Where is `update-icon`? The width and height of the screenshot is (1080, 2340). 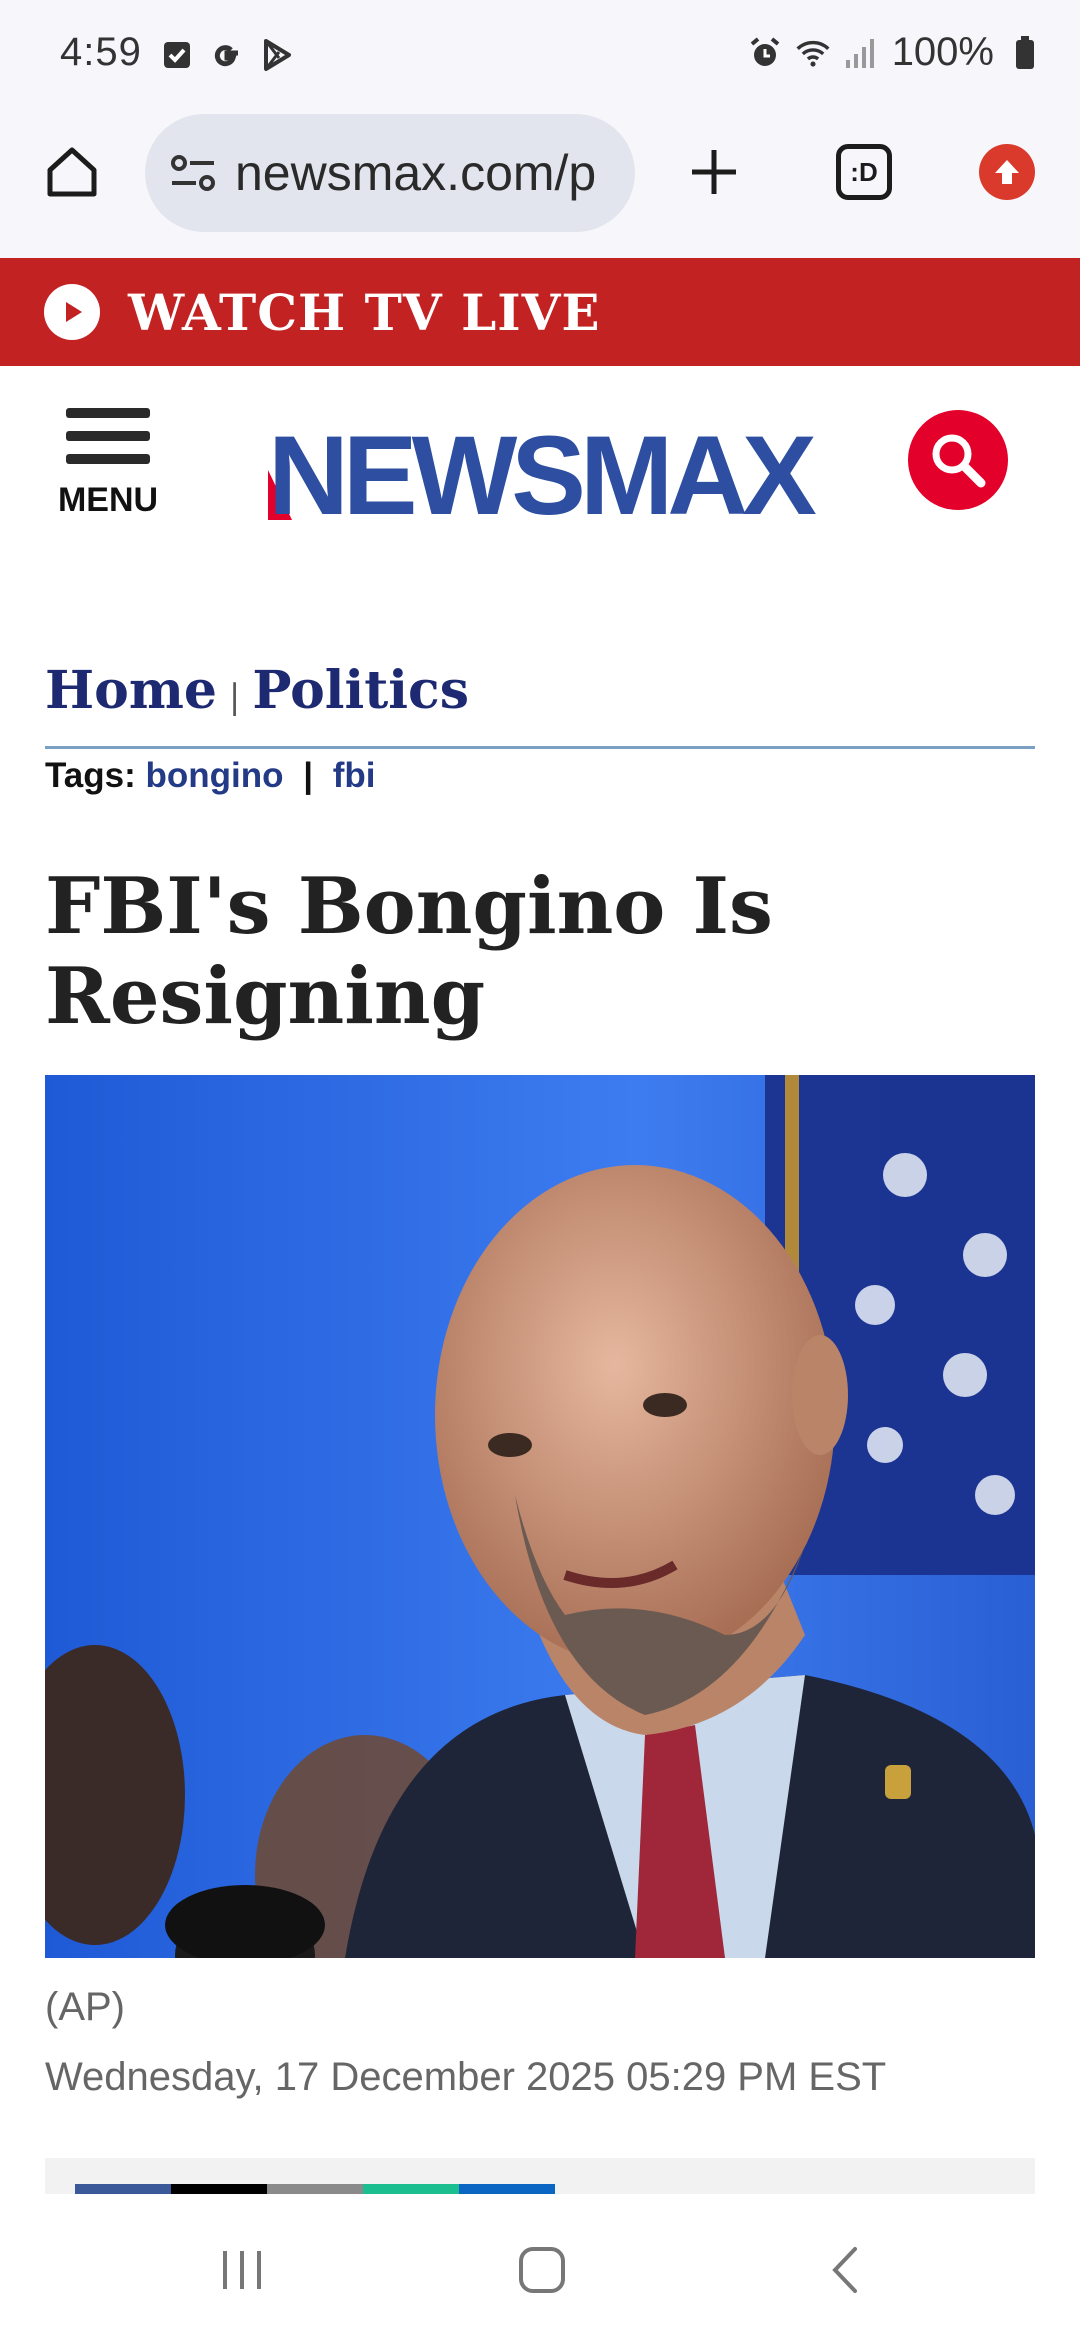
update-icon is located at coordinates (1007, 172).